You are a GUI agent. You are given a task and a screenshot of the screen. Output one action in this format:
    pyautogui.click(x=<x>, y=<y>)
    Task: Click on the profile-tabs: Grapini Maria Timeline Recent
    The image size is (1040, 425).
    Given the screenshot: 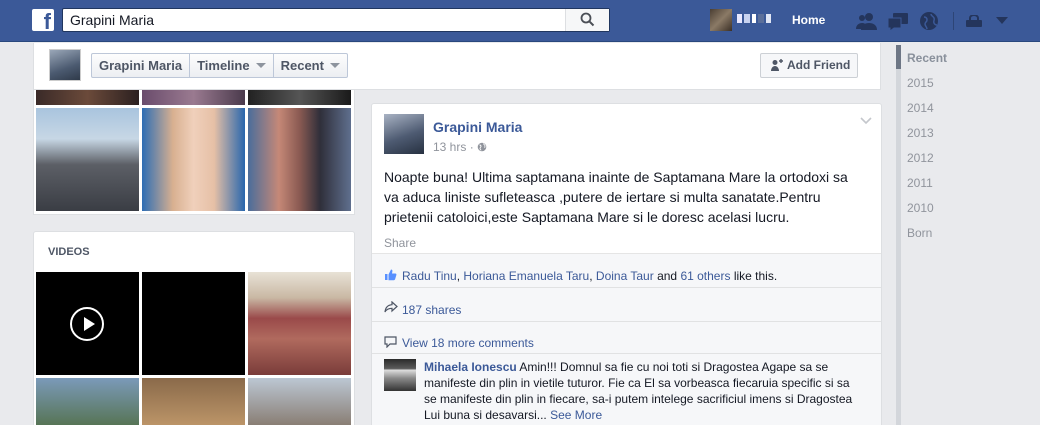 What is the action you would take?
    pyautogui.click(x=219, y=65)
    